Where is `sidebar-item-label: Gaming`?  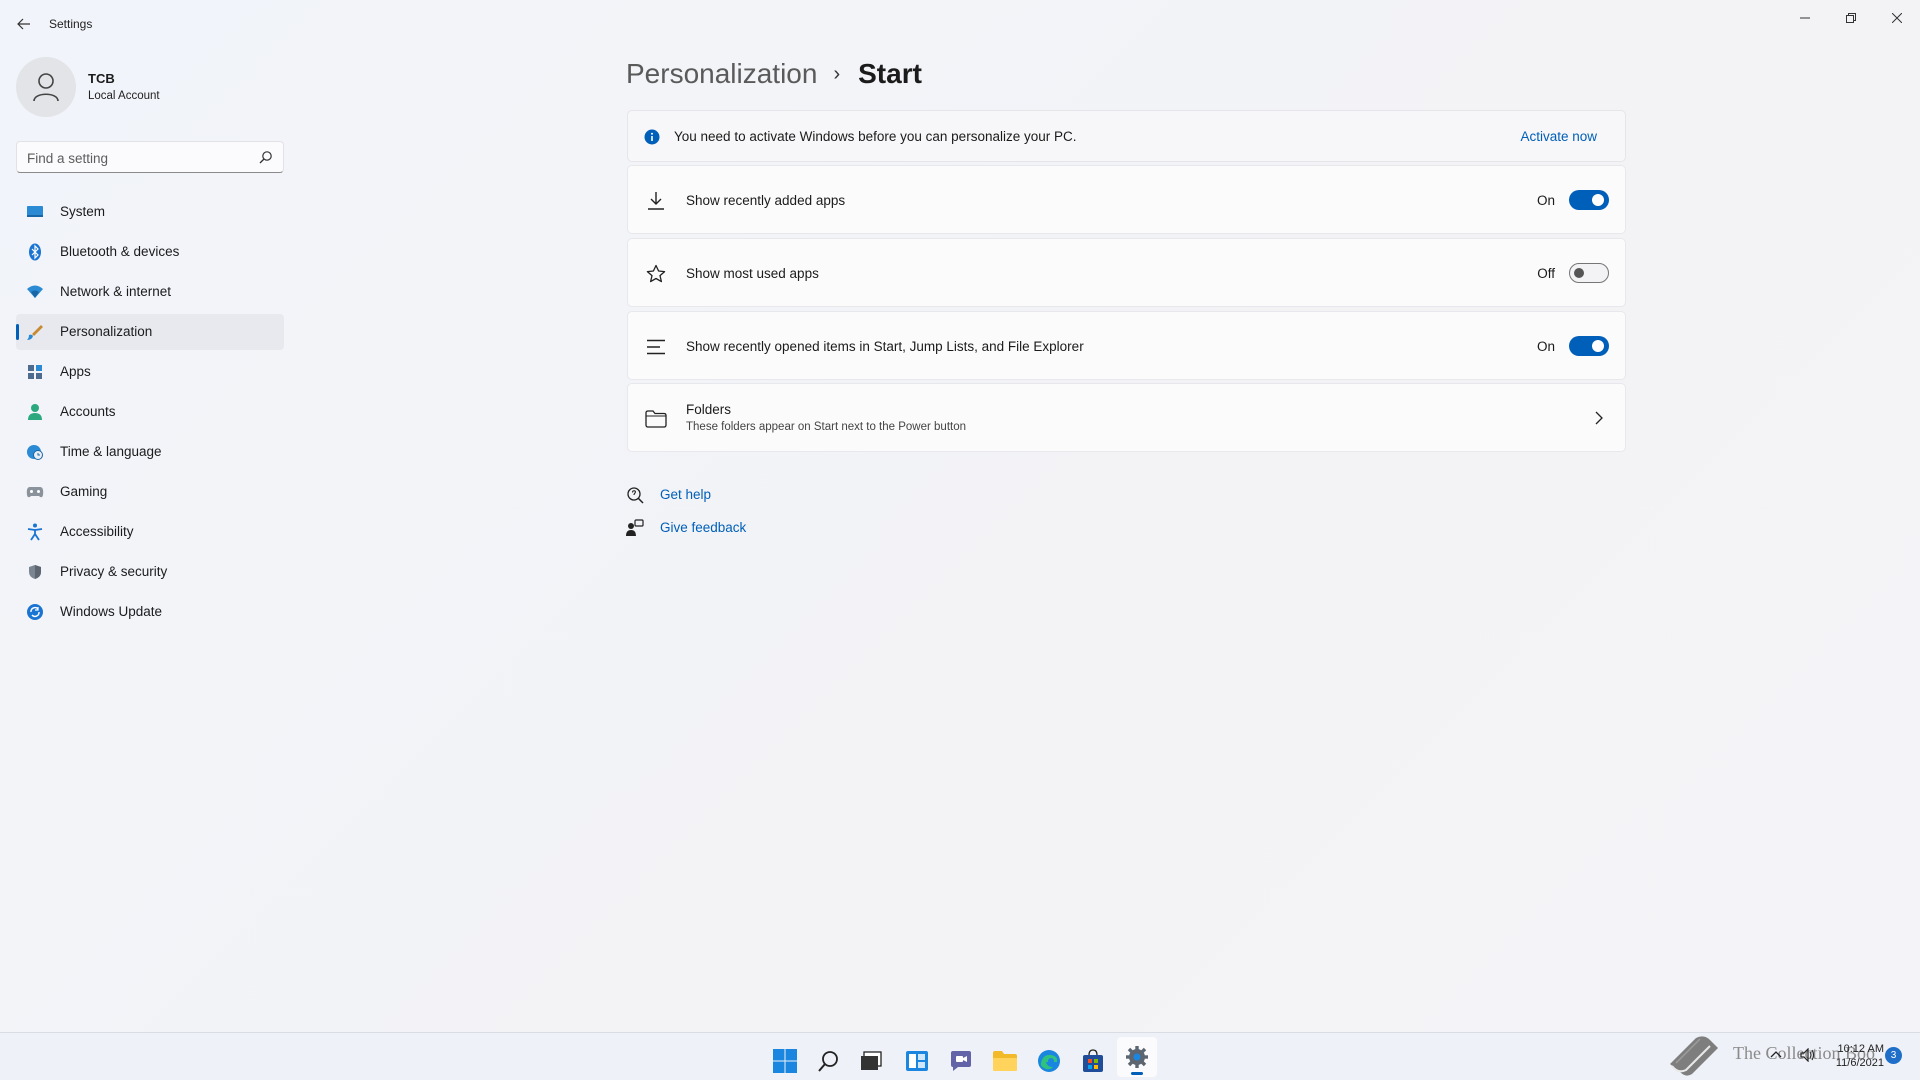
sidebar-item-label: Gaming is located at coordinates (84, 491).